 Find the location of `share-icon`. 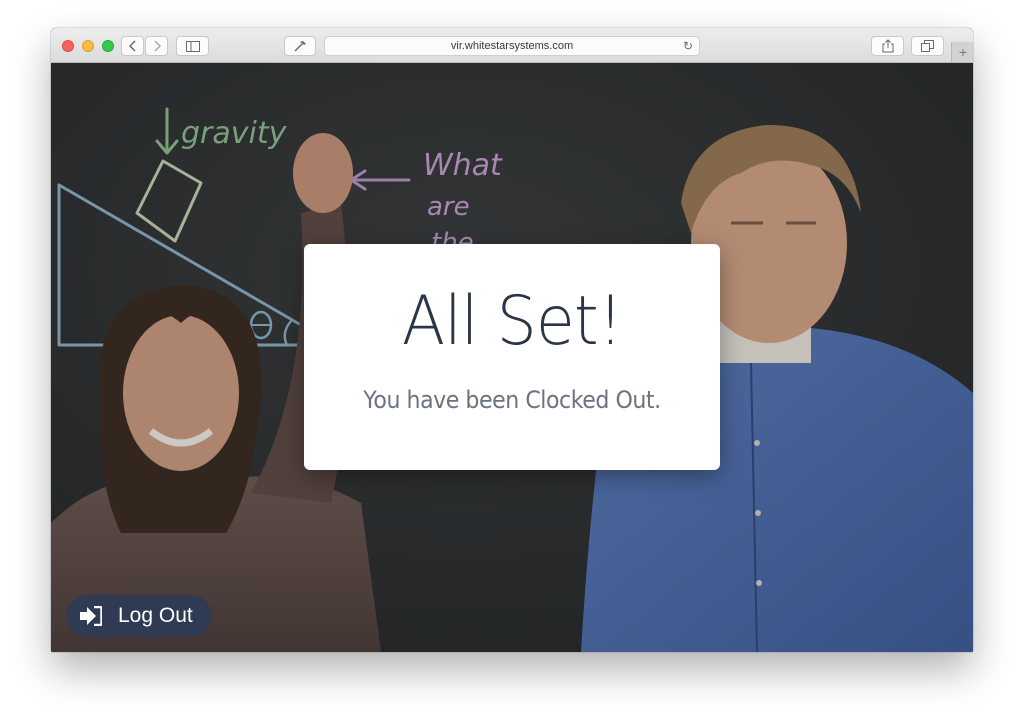

share-icon is located at coordinates (887, 46).